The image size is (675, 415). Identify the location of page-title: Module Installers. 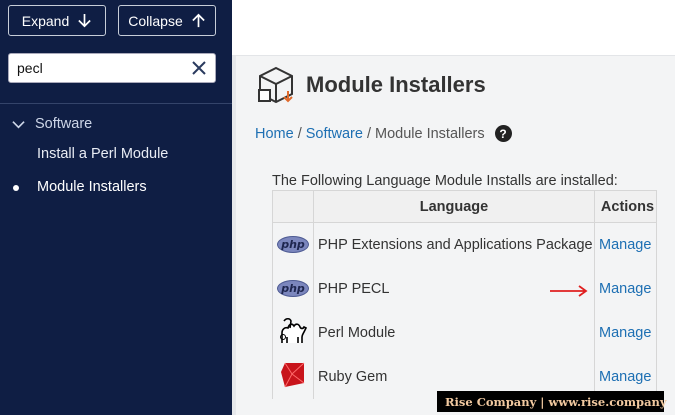
(396, 84).